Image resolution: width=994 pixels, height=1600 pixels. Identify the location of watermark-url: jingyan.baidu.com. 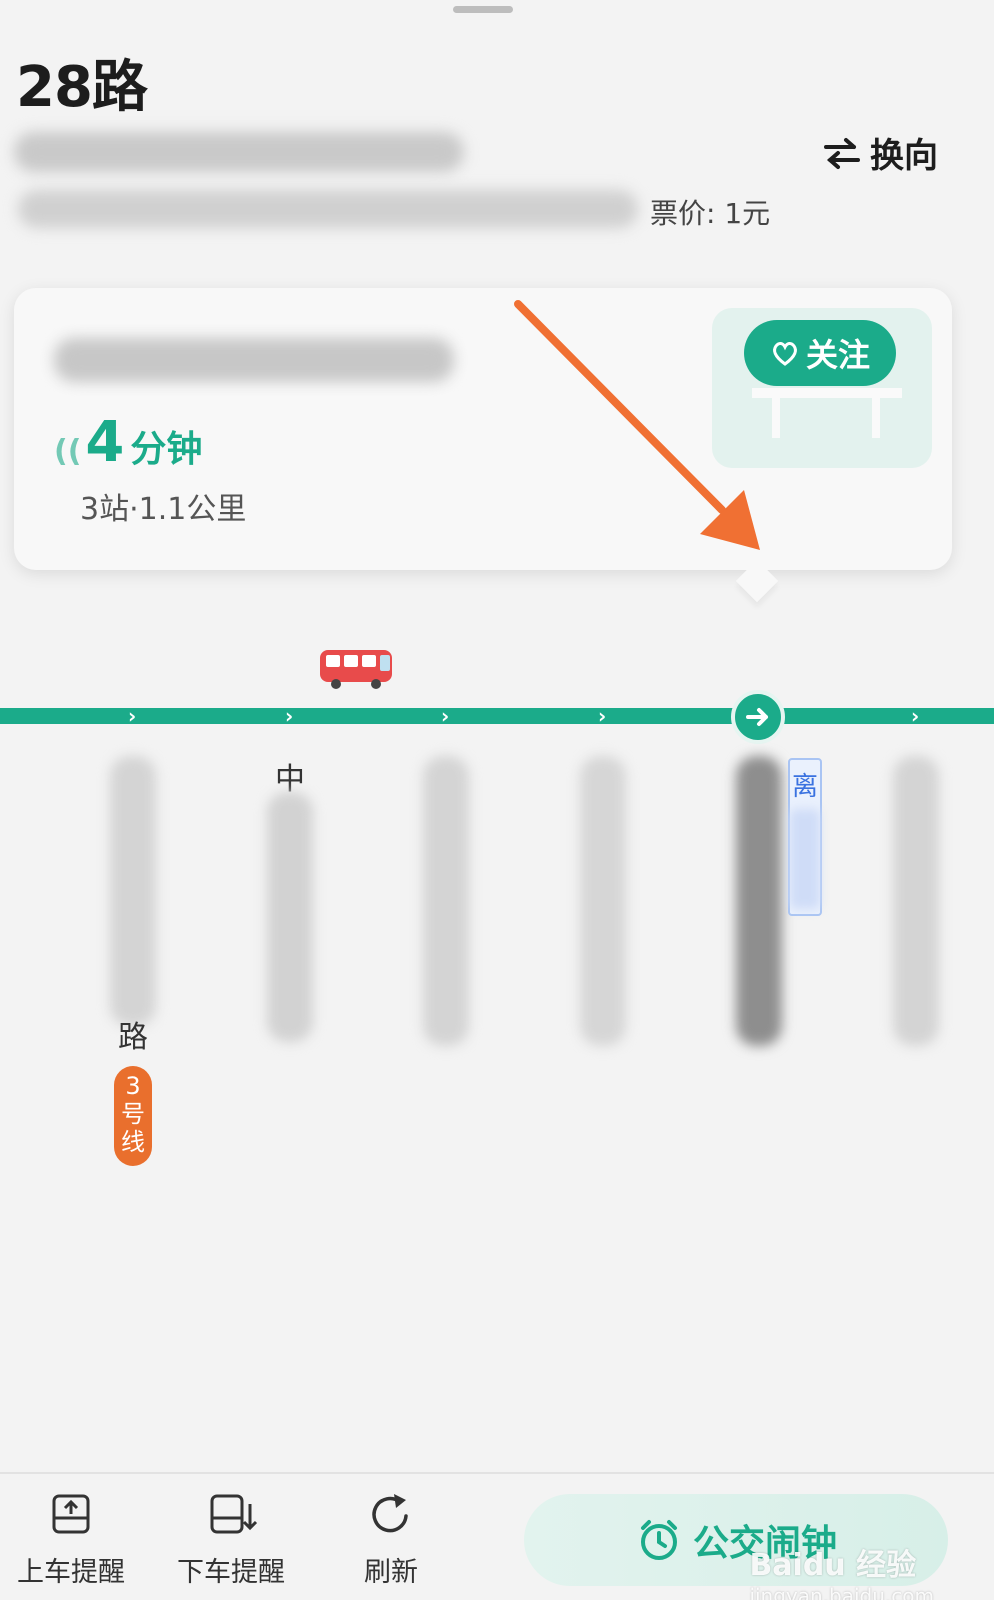
(841, 1592).